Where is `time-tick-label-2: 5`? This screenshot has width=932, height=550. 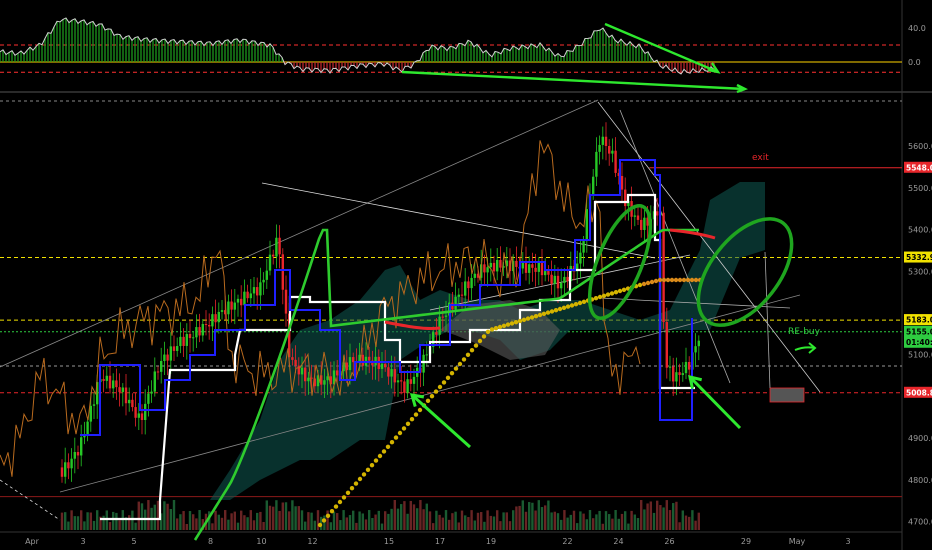 time-tick-label-2: 5 is located at coordinates (133, 541).